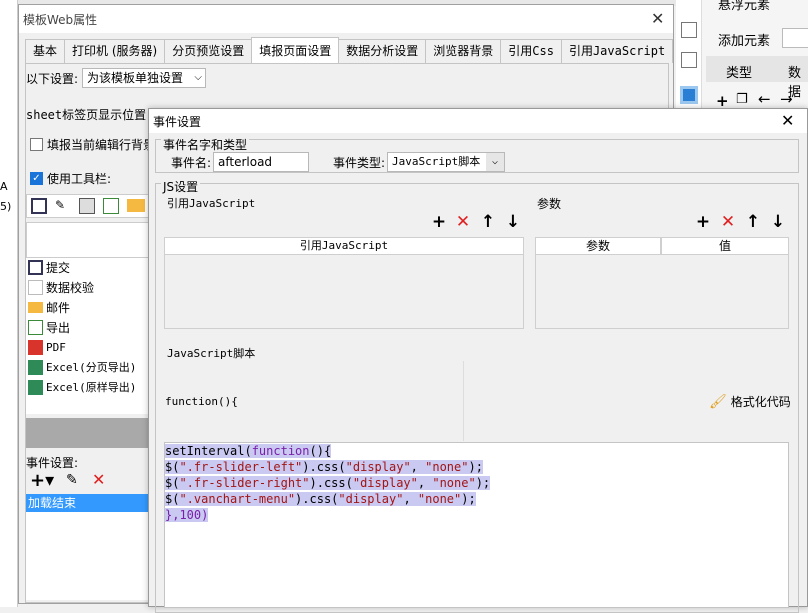 The image size is (808, 613). What do you see at coordinates (88, 288) in the screenshot?
I see `toolbar-button-item: 数据校验` at bounding box center [88, 288].